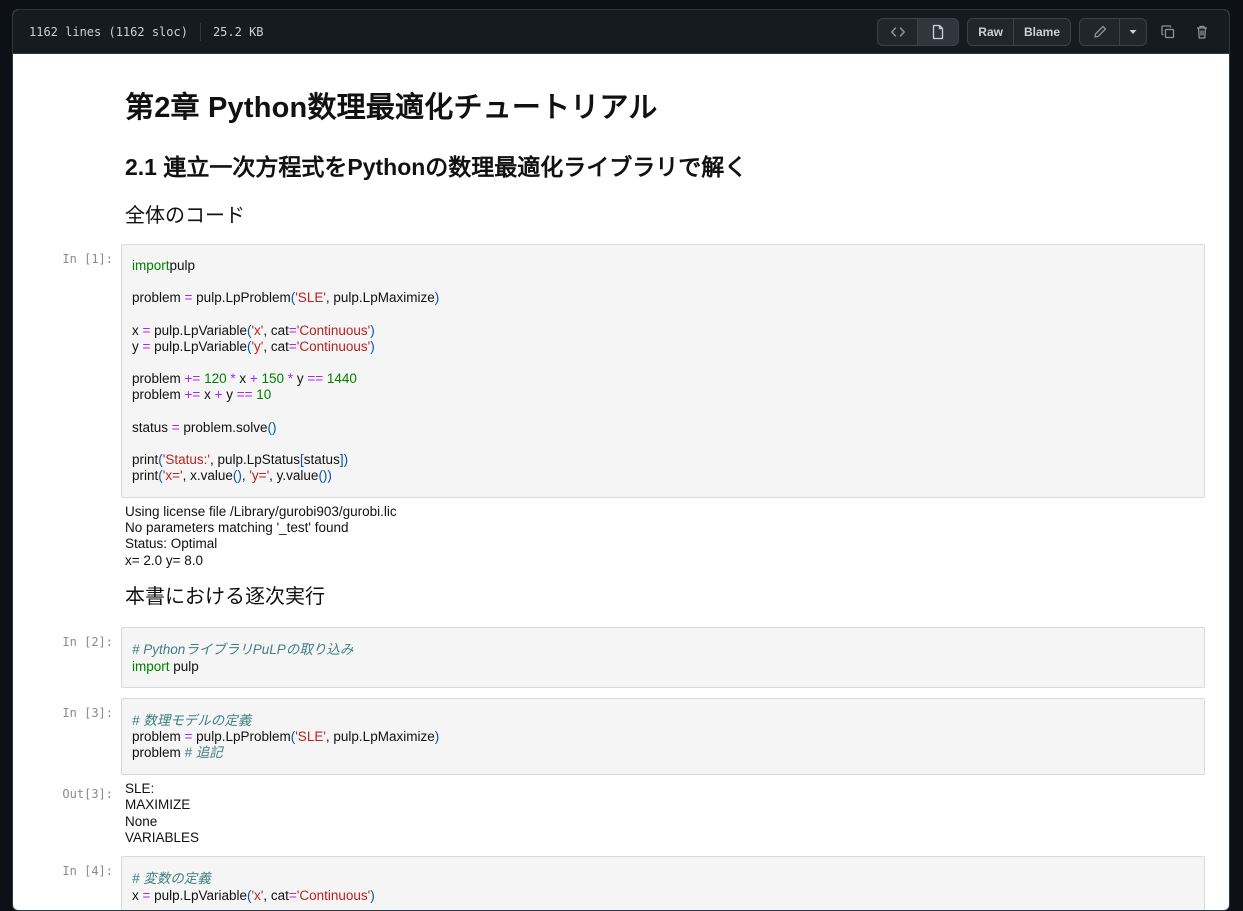 The width and height of the screenshot is (1243, 911). What do you see at coordinates (158, 805) in the screenshot?
I see `output-line: MAXIMIZE` at bounding box center [158, 805].